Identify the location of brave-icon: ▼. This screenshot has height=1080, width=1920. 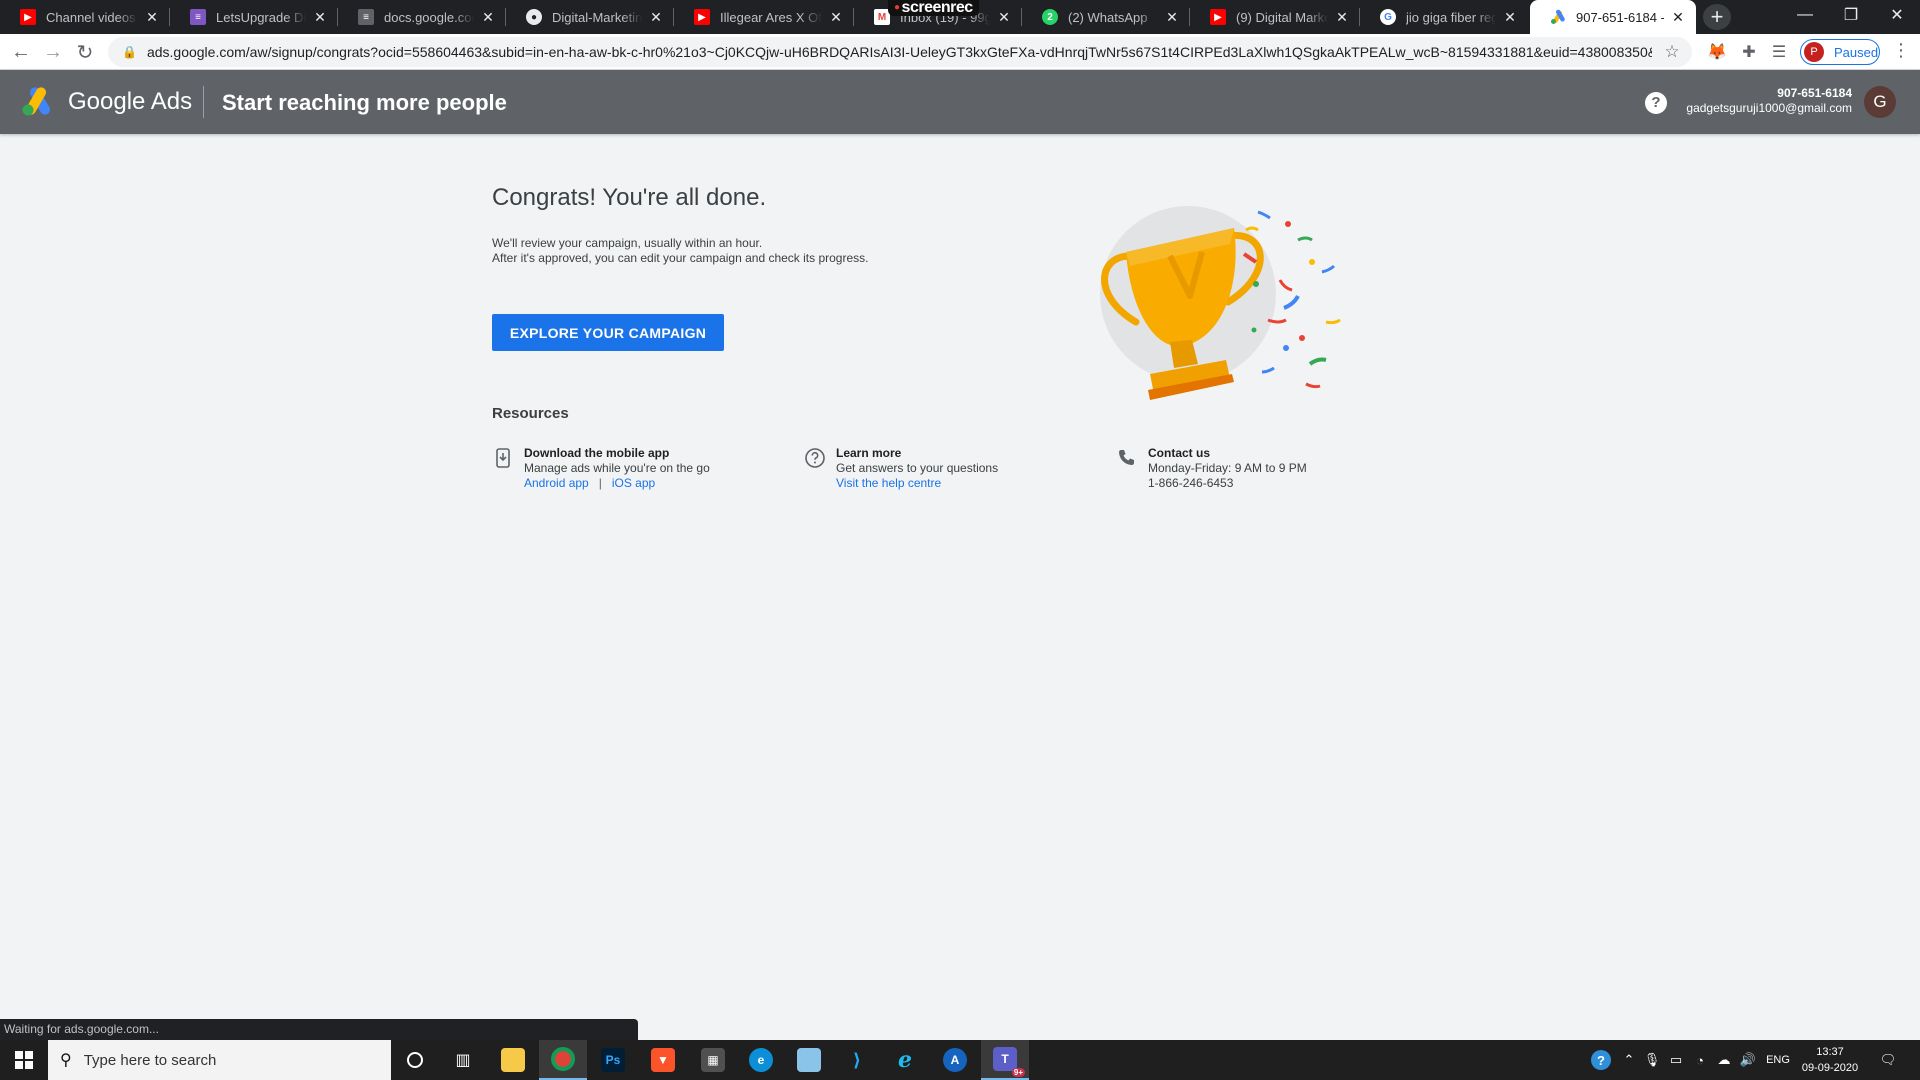
(663, 1060).